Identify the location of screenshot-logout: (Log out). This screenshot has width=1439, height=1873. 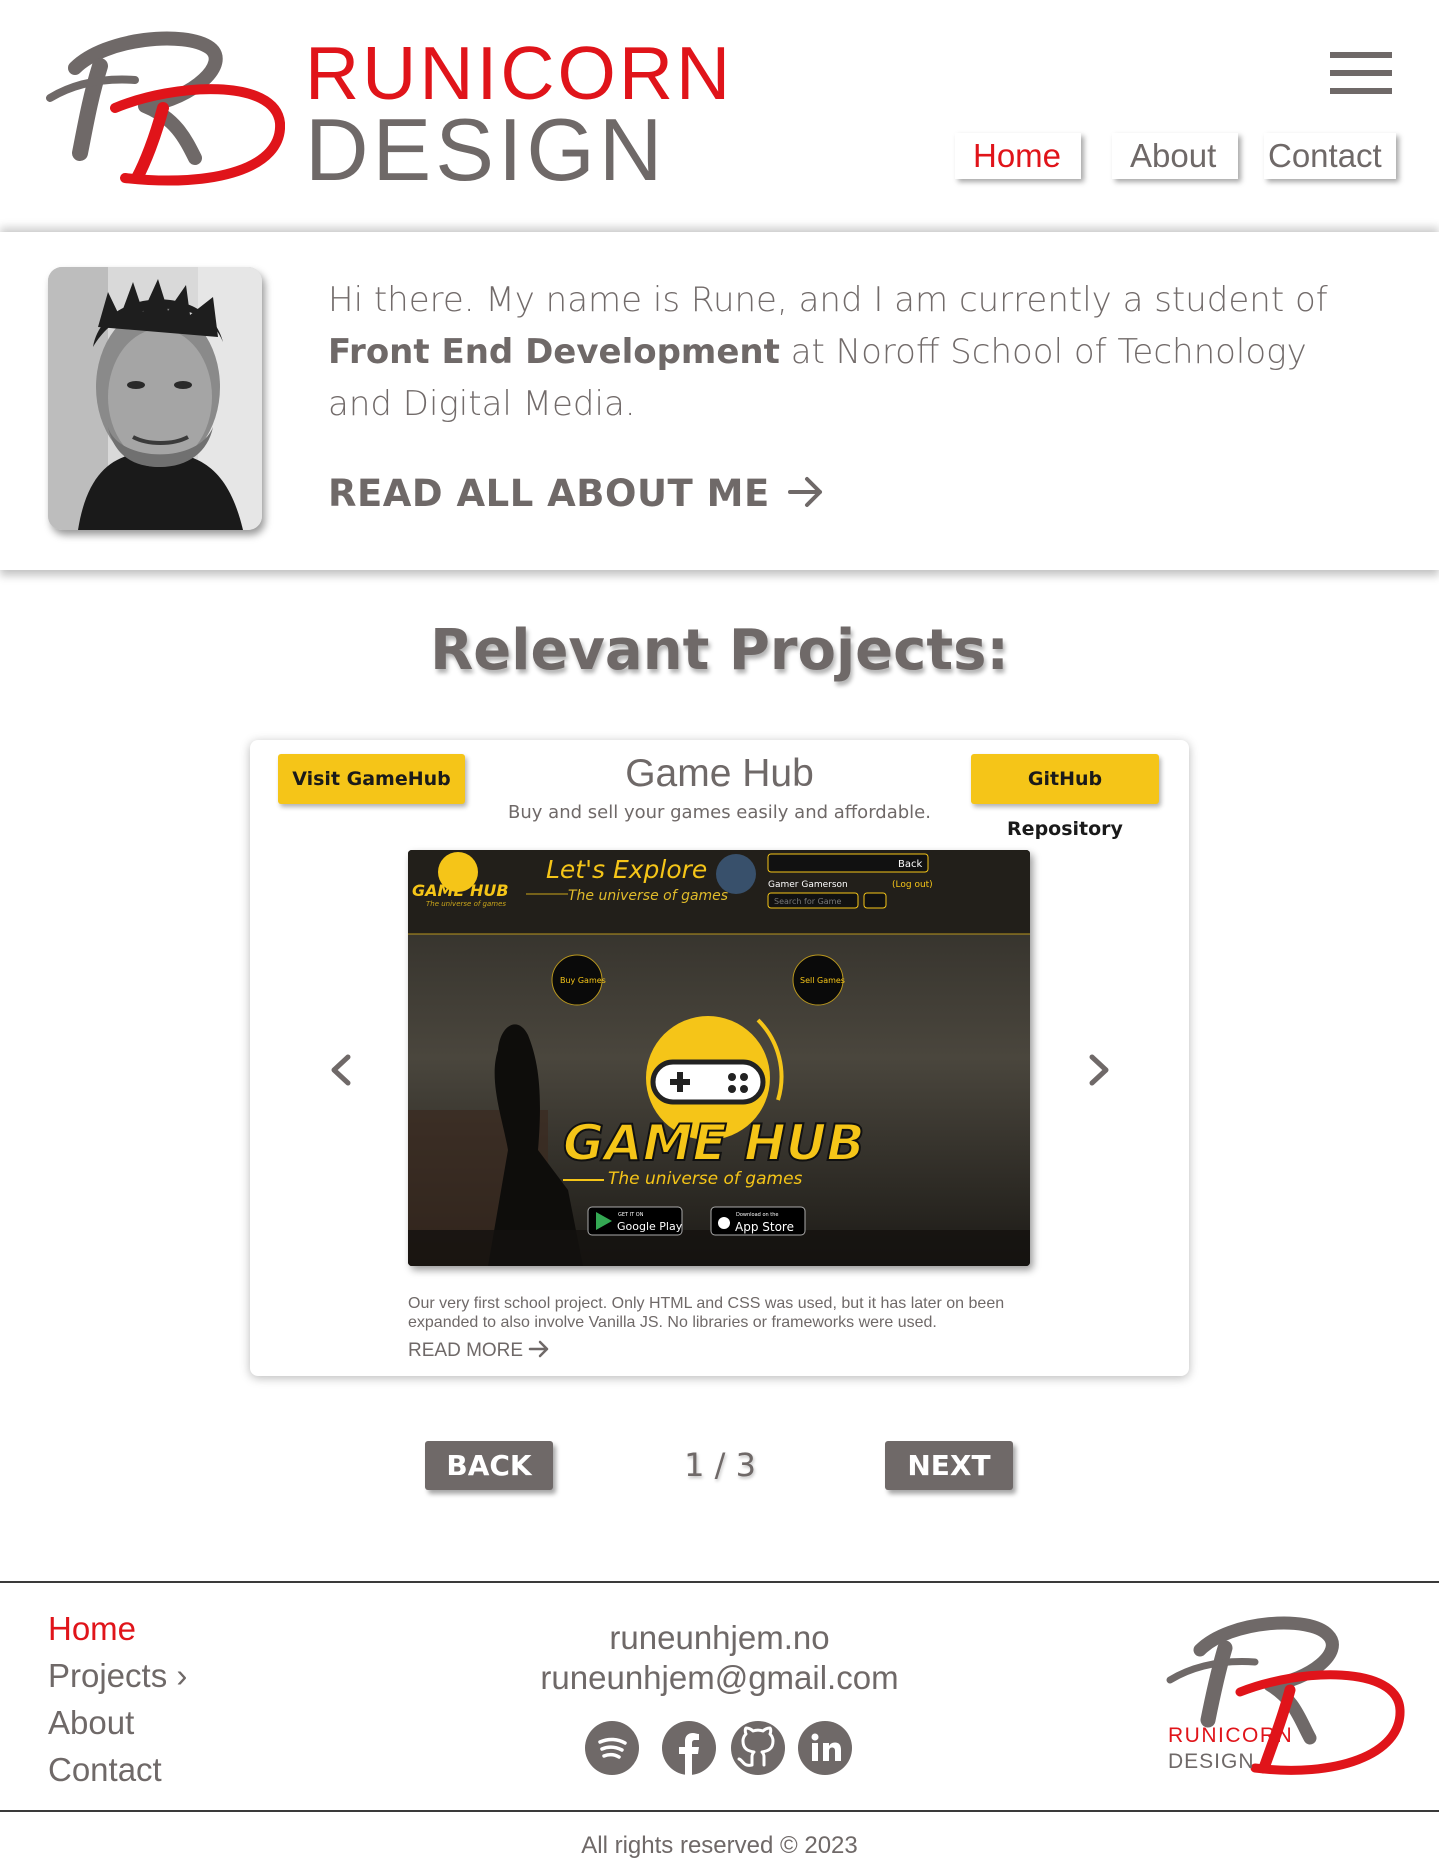
(912, 885).